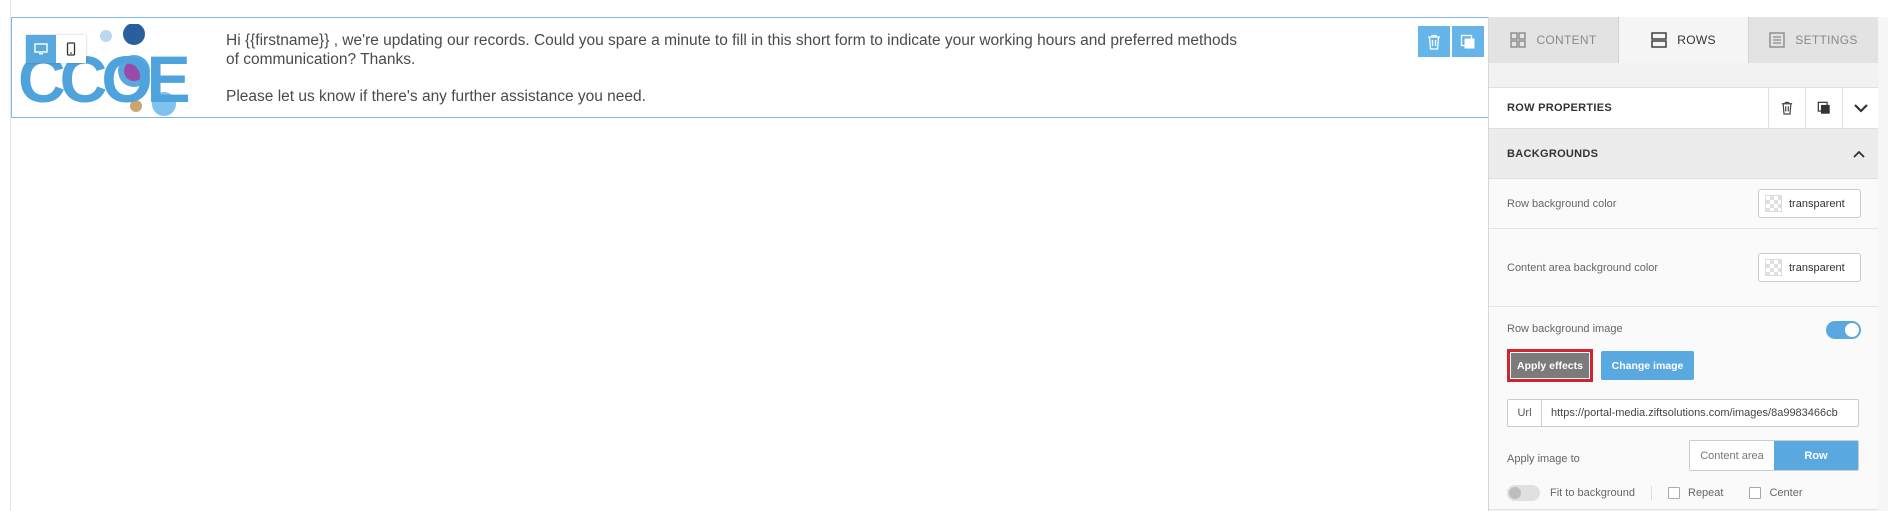 The width and height of the screenshot is (1893, 511). I want to click on tab-settings-label: SETTINGS, so click(1826, 40).